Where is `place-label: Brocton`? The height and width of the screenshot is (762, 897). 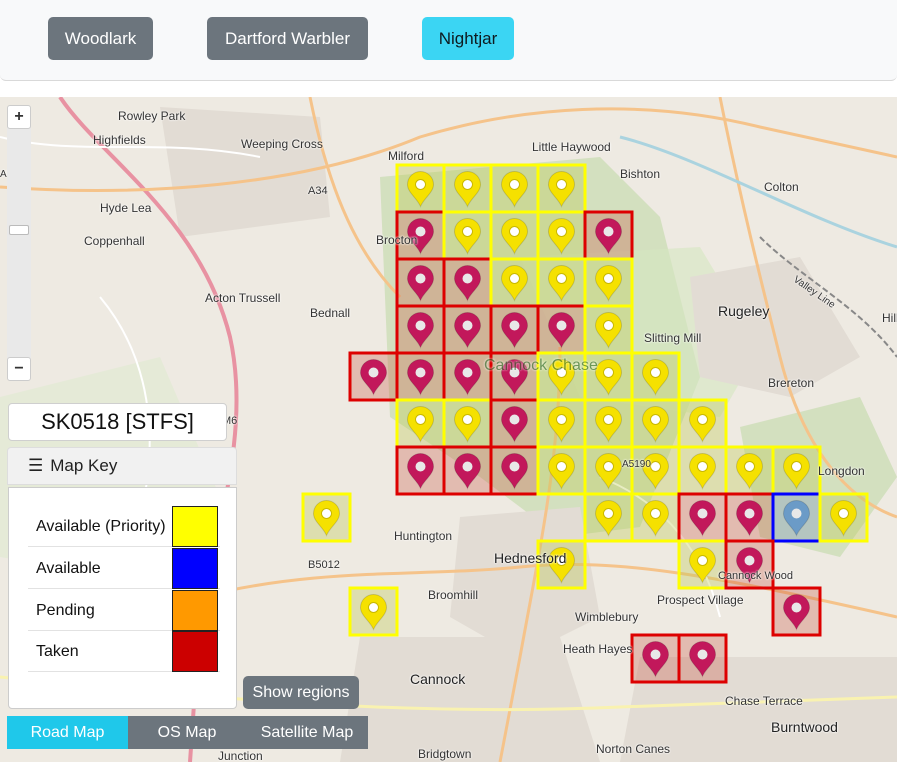
place-label: Brocton is located at coordinates (397, 240).